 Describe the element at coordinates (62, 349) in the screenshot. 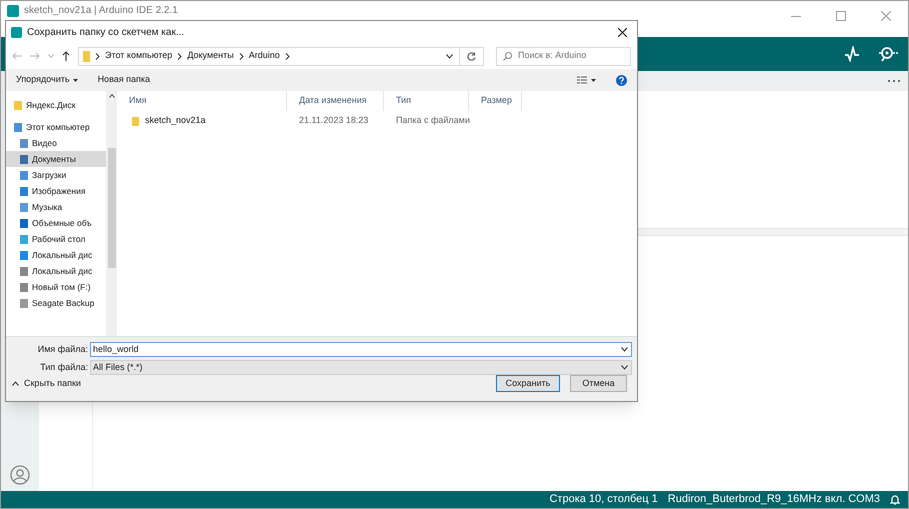

I see `file-name-label: Имя файла:` at that location.